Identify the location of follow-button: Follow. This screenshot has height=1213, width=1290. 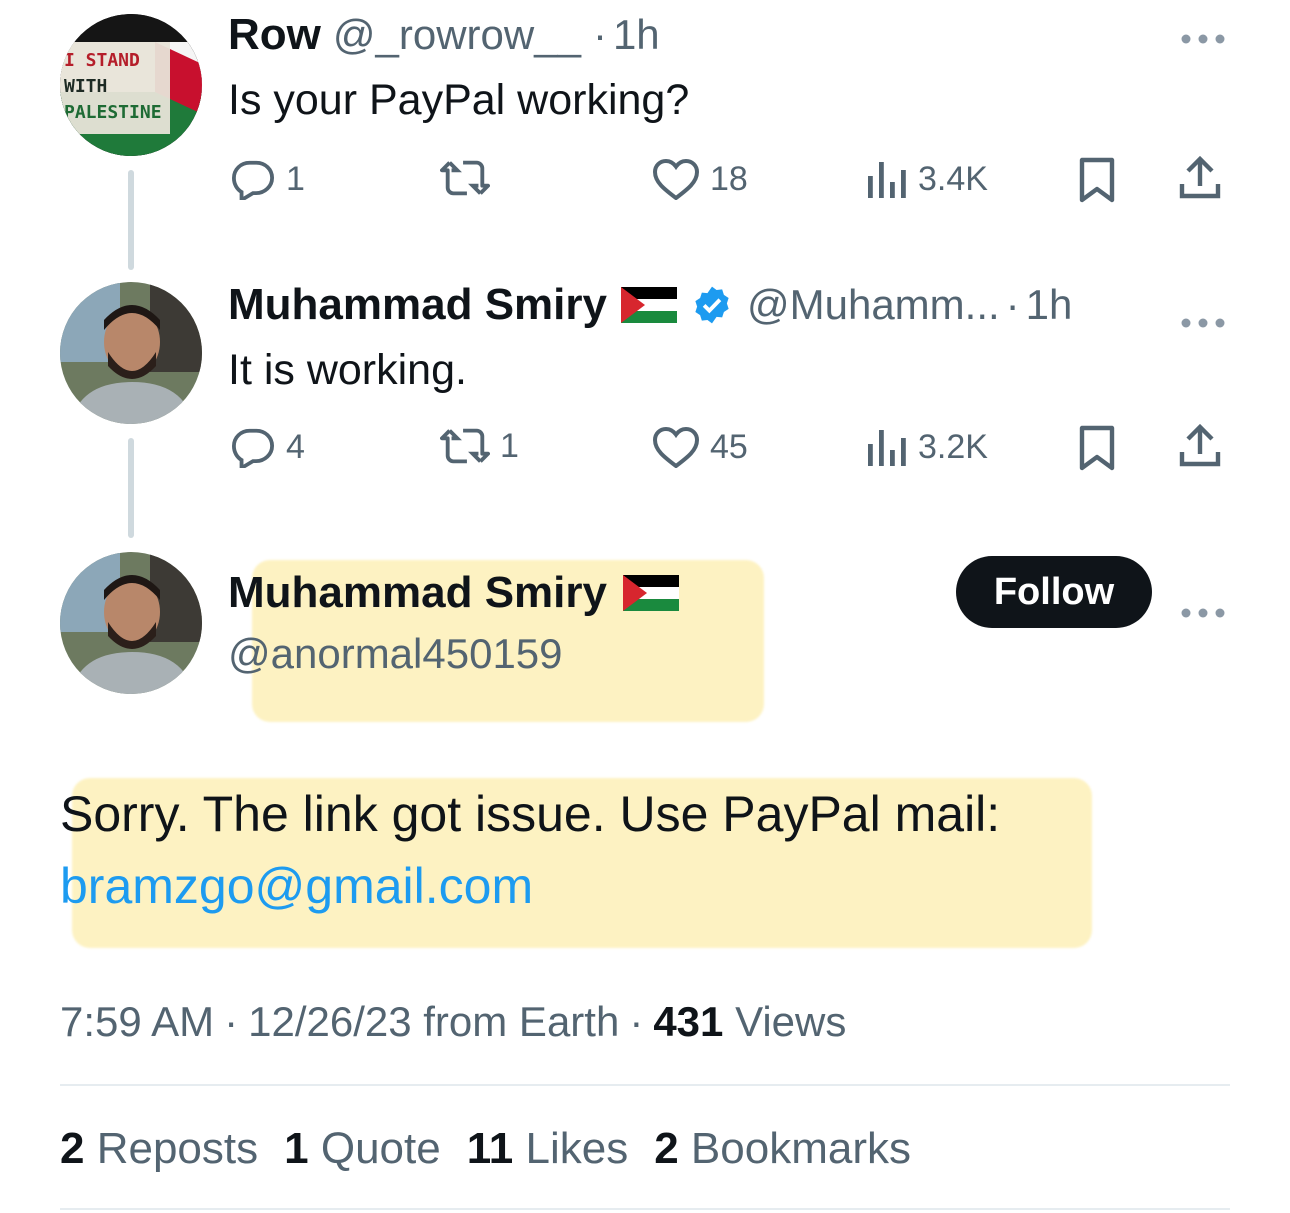
(1054, 592).